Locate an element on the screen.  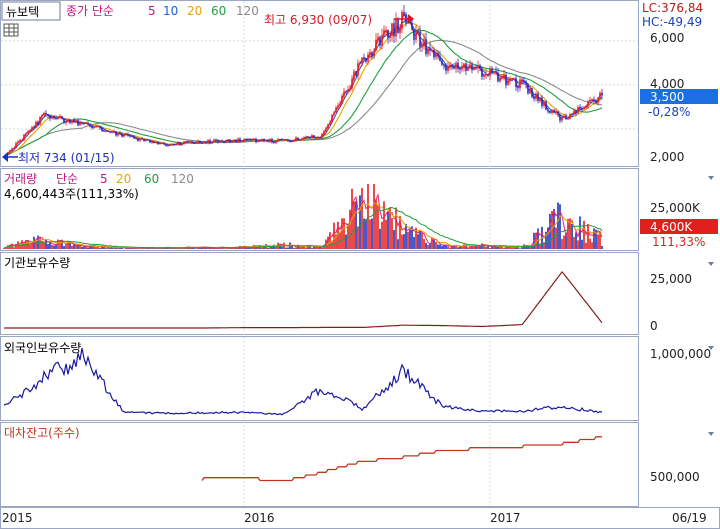
ma-period-20: 20 is located at coordinates (194, 11).